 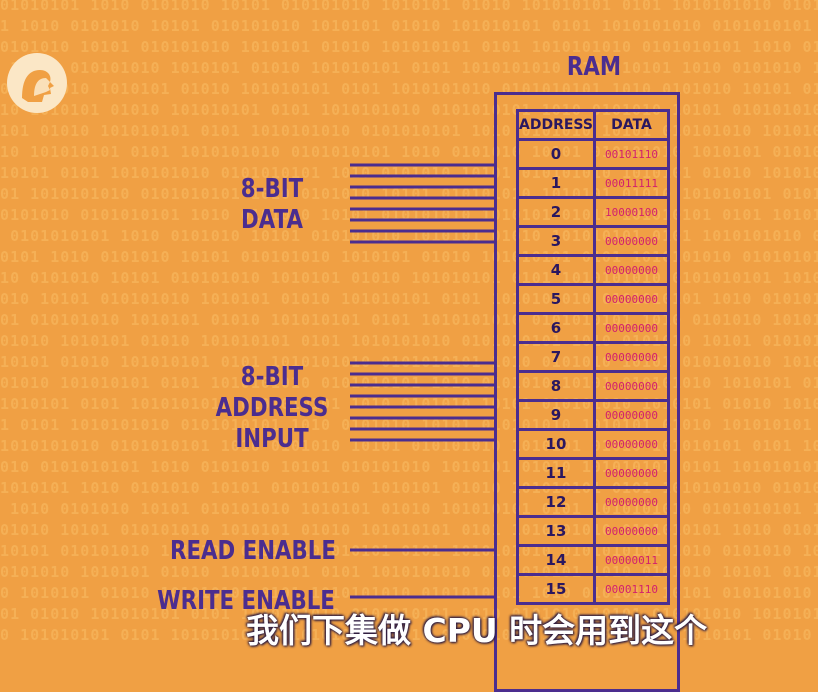 I want to click on table-row: 7 00000000, so click(x=593, y=357).